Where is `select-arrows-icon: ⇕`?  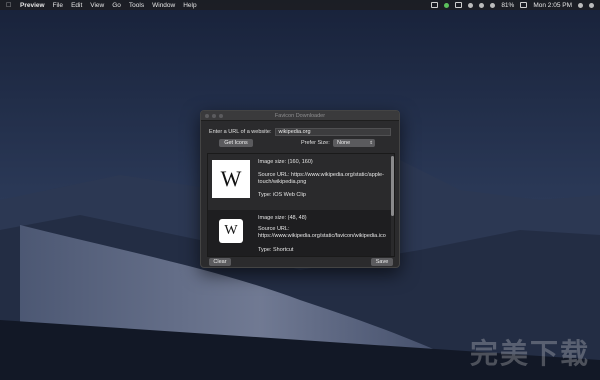 select-arrows-icon: ⇕ is located at coordinates (371, 142).